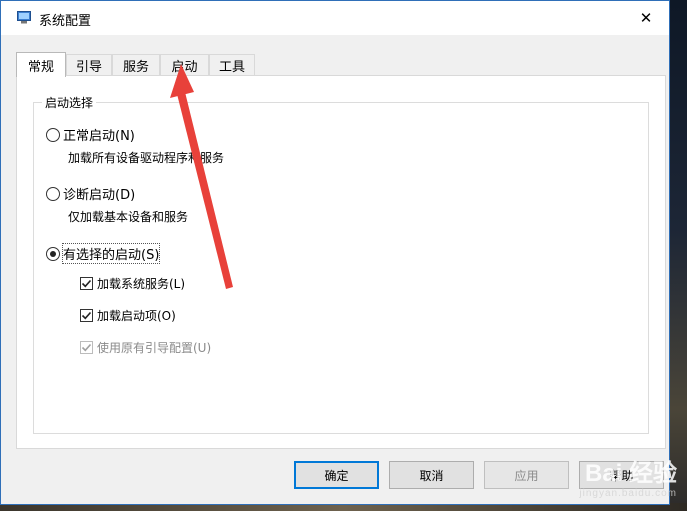 Image resolution: width=687 pixels, height=511 pixels. I want to click on selective-startup-label: 有选择的启动(S), so click(111, 253).